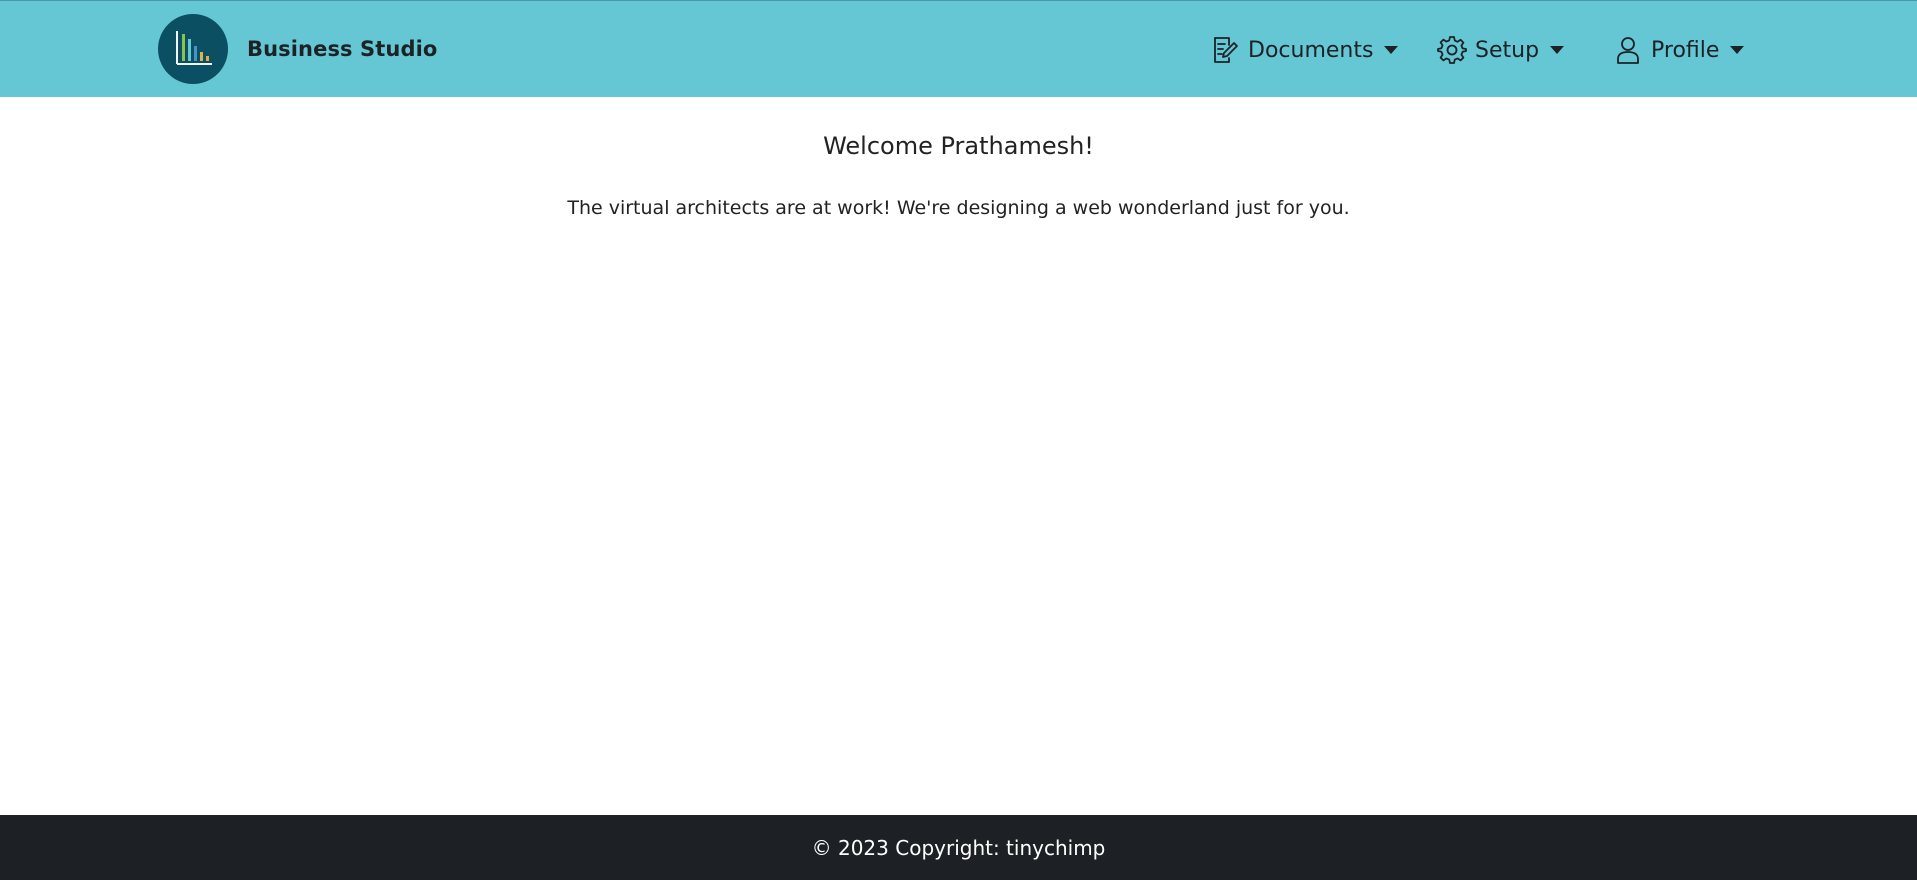 This screenshot has width=1917, height=880. I want to click on top-navbar: Business Studio Documents Setup Profile, so click(958, 48).